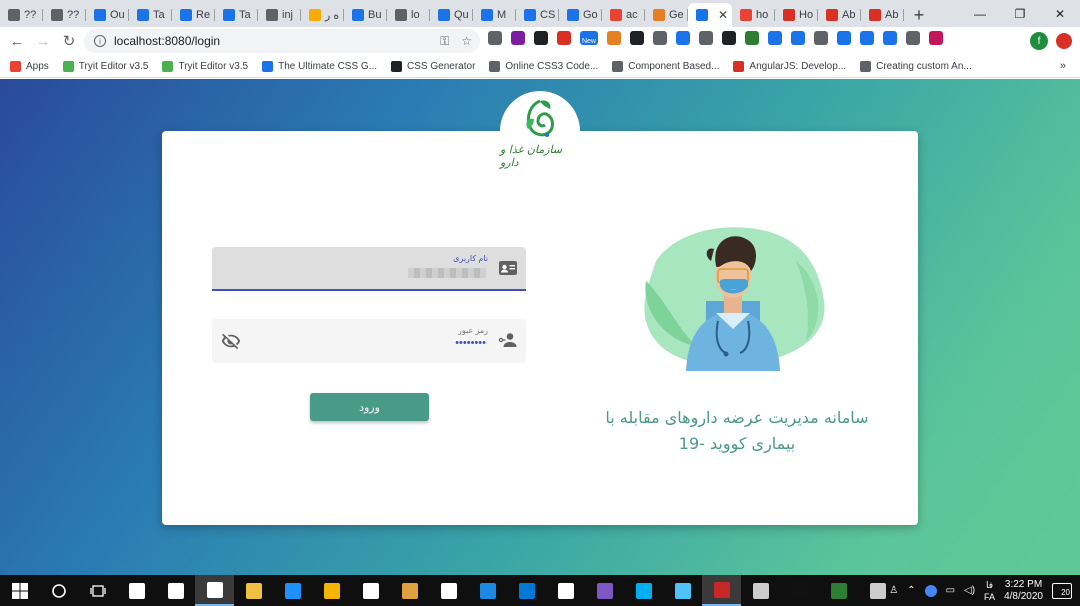 The width and height of the screenshot is (1080, 606). What do you see at coordinates (43, 41) in the screenshot?
I see `forward-button: →` at bounding box center [43, 41].